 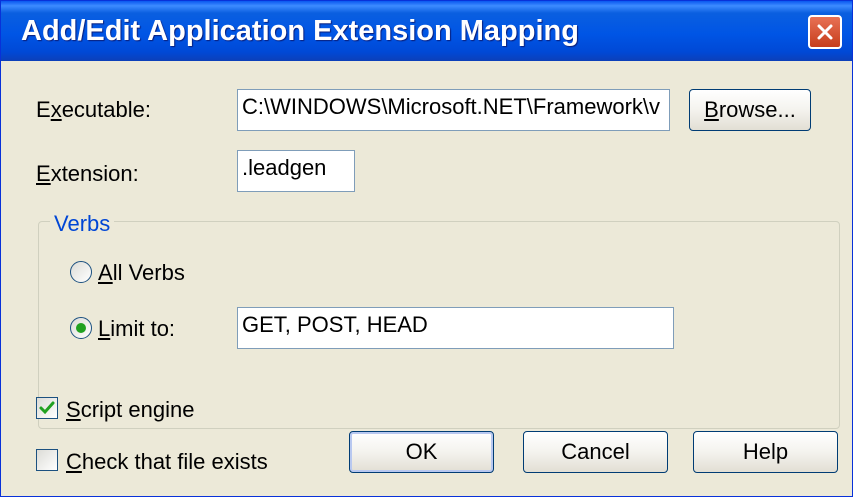 I want to click on close-icon, so click(x=825, y=32).